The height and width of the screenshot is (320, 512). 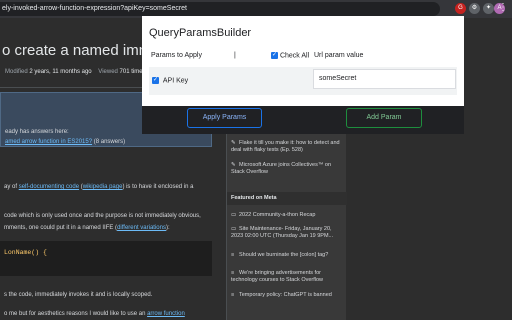 I want to click on self-documenting-link: self-documenting code, so click(x=49, y=187).